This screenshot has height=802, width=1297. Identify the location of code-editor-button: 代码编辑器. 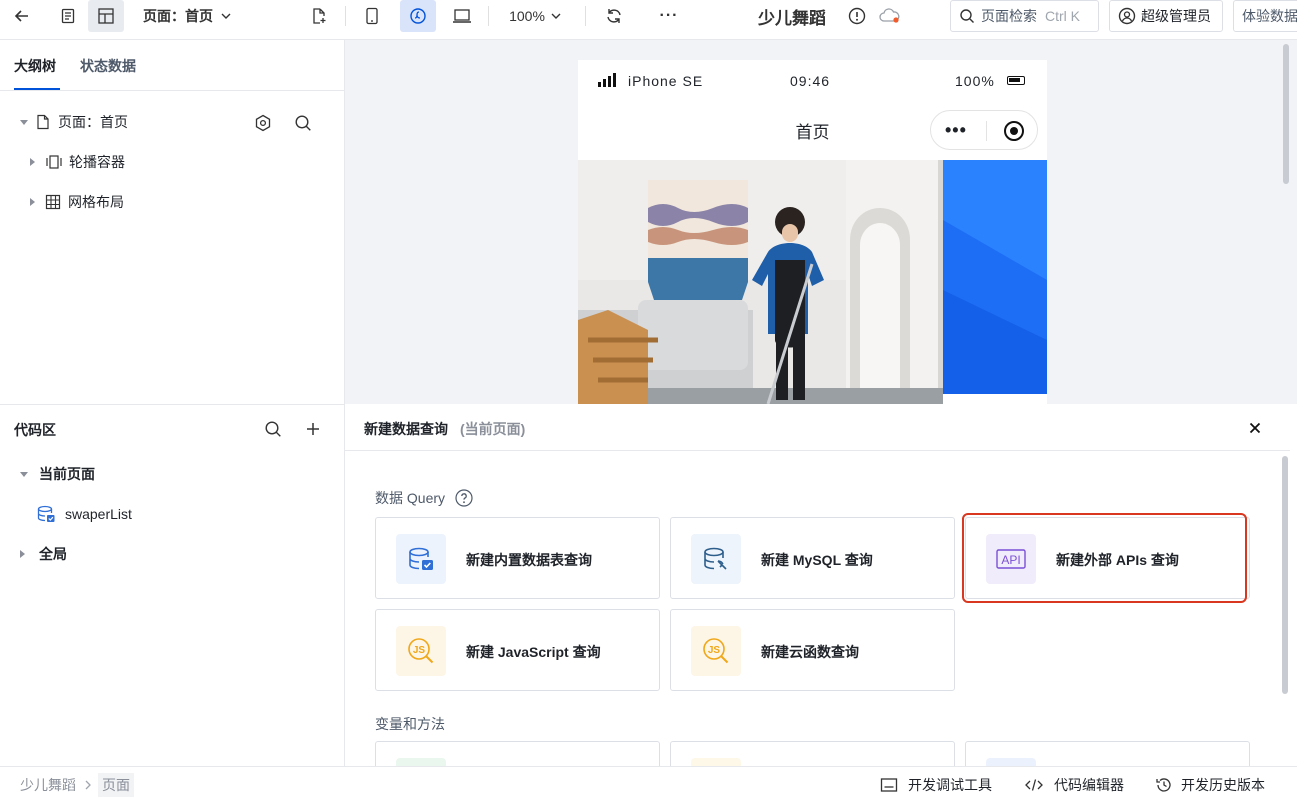
(1074, 784).